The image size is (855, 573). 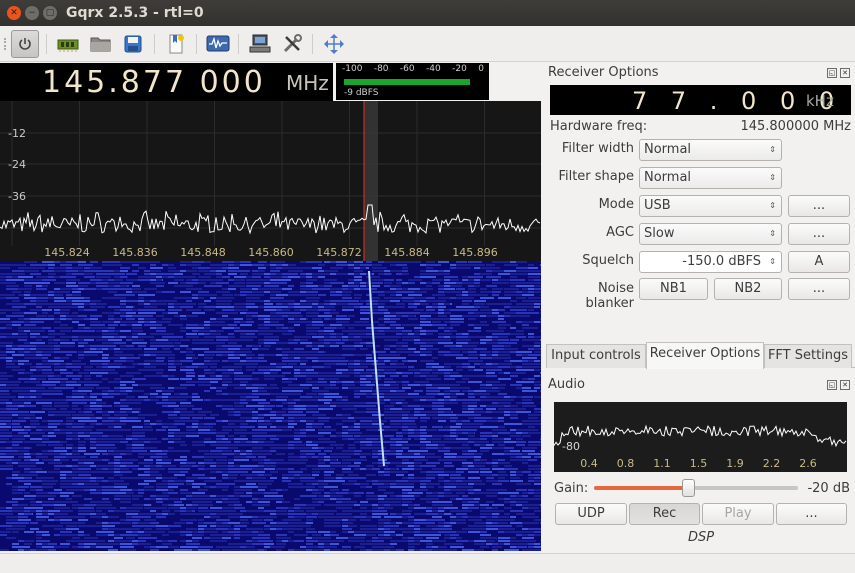 I want to click on x-tick-label: 145.860, so click(x=271, y=252).